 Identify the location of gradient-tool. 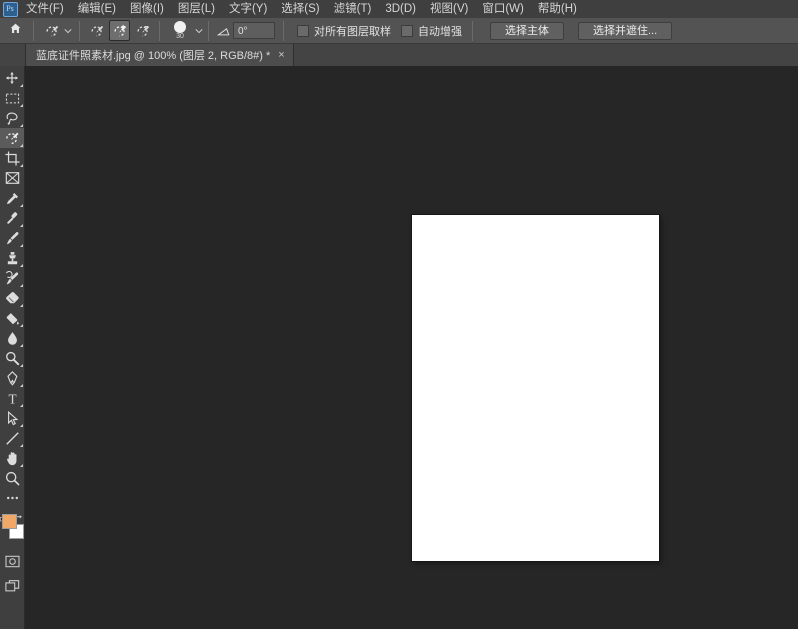
(12, 318).